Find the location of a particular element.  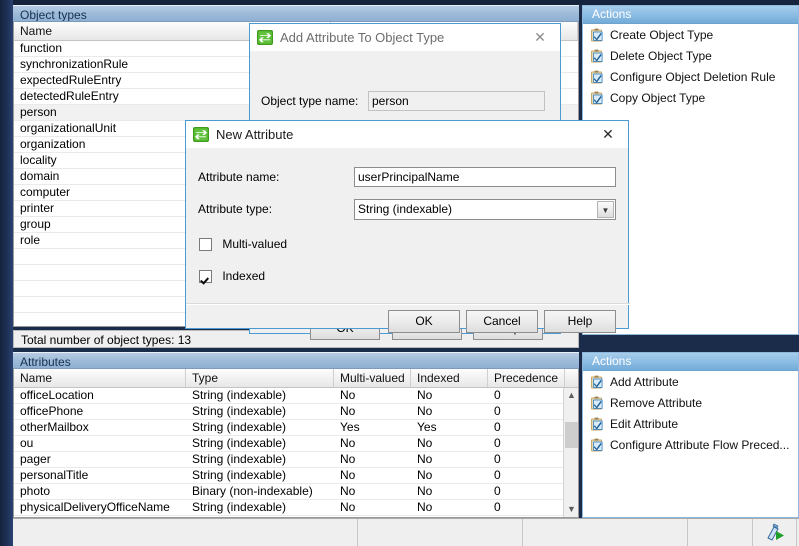

actions-bottom-header: Actions is located at coordinates (690, 362).